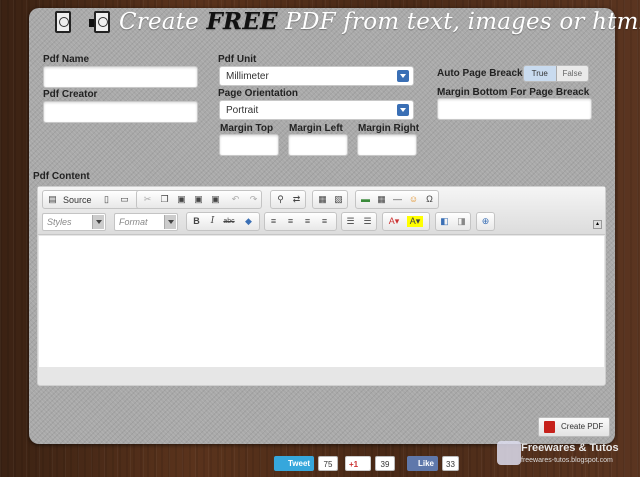  I want to click on auto-page-break-toggle: True False, so click(556, 73).